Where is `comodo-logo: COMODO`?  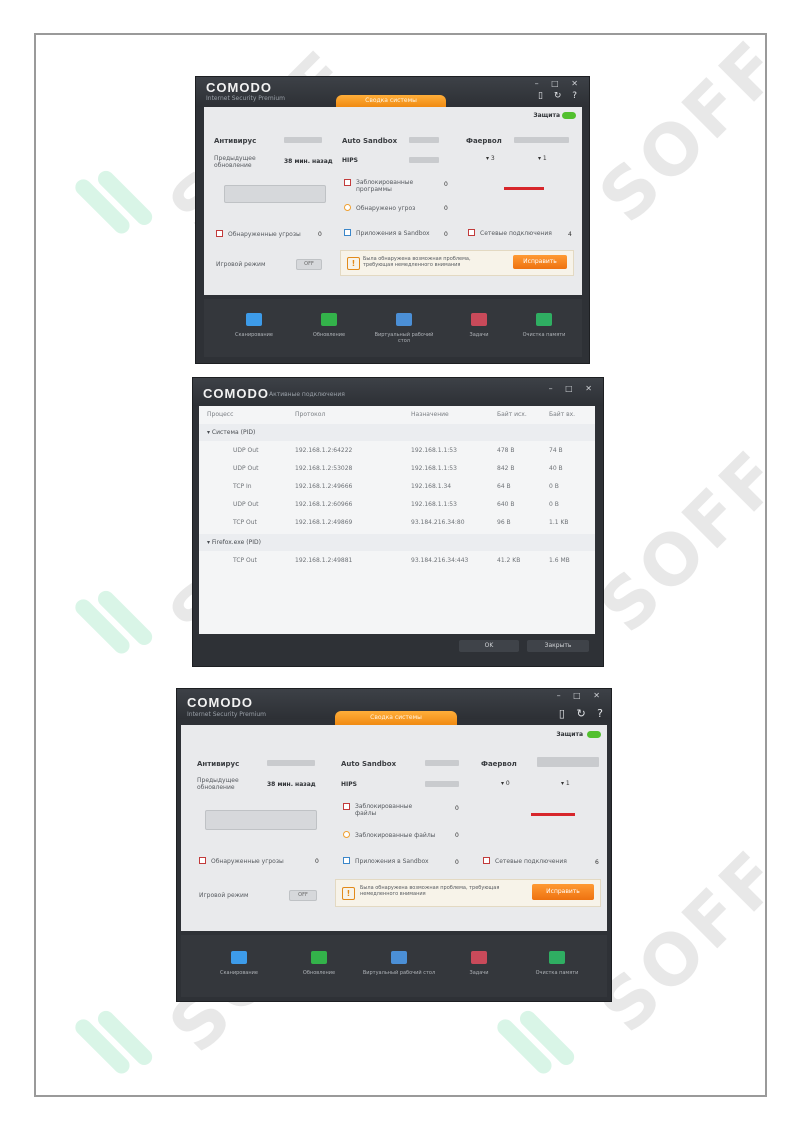
comodo-logo: COMODO is located at coordinates (220, 702).